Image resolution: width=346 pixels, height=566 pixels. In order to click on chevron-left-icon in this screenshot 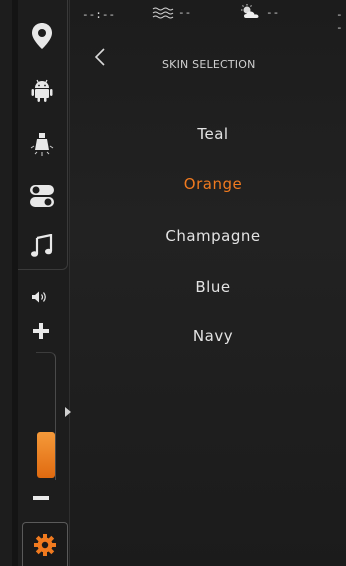, I will do `click(99, 57)`.